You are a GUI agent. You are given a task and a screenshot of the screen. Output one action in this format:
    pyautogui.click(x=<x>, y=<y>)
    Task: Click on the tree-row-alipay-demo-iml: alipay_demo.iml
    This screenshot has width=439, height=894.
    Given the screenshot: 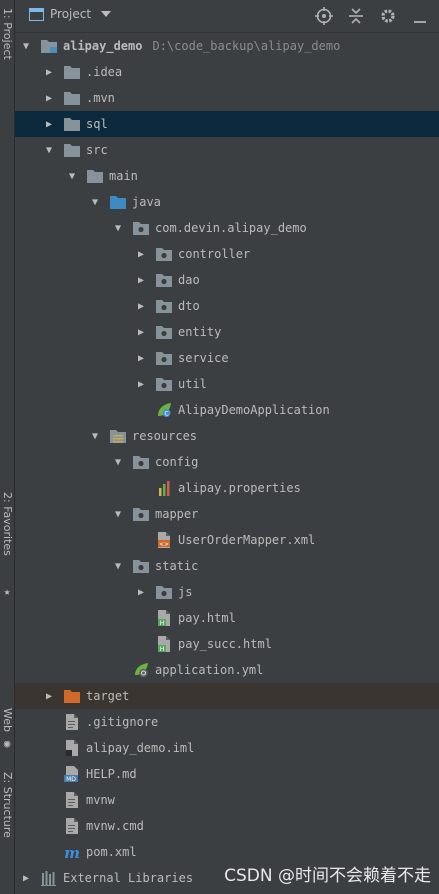 What is the action you would take?
    pyautogui.click(x=227, y=748)
    